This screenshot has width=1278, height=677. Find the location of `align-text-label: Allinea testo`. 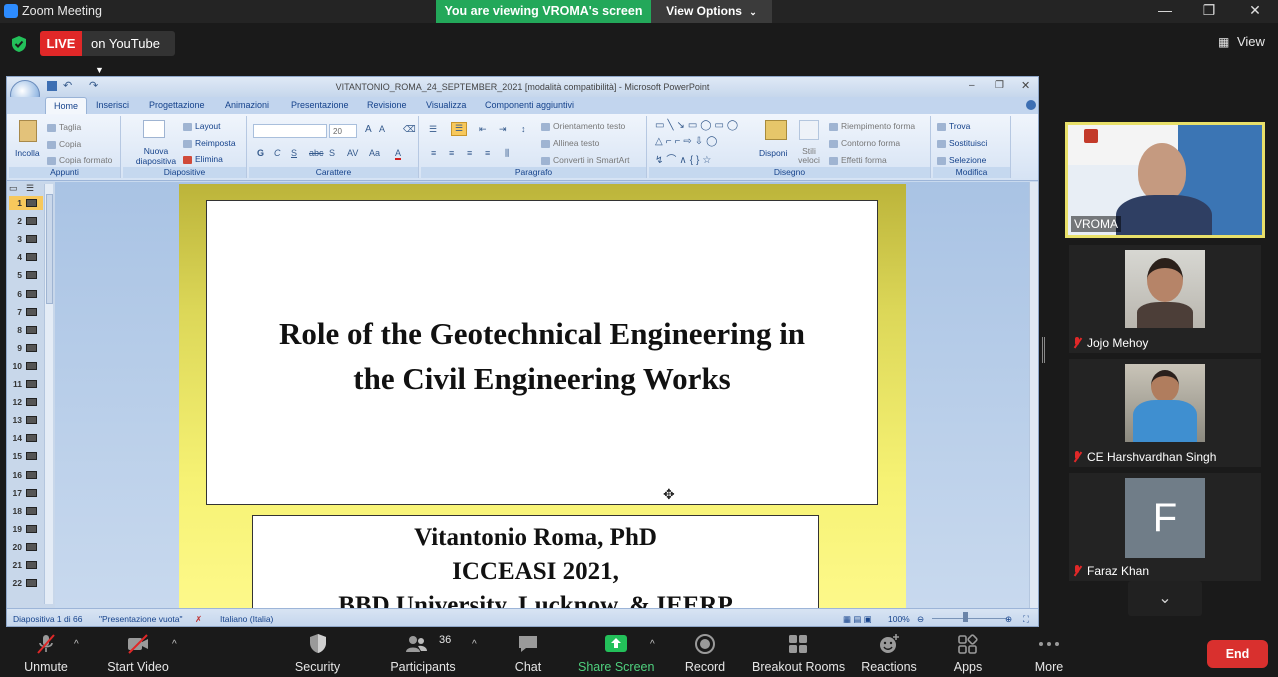

align-text-label: Allinea testo is located at coordinates (576, 143).